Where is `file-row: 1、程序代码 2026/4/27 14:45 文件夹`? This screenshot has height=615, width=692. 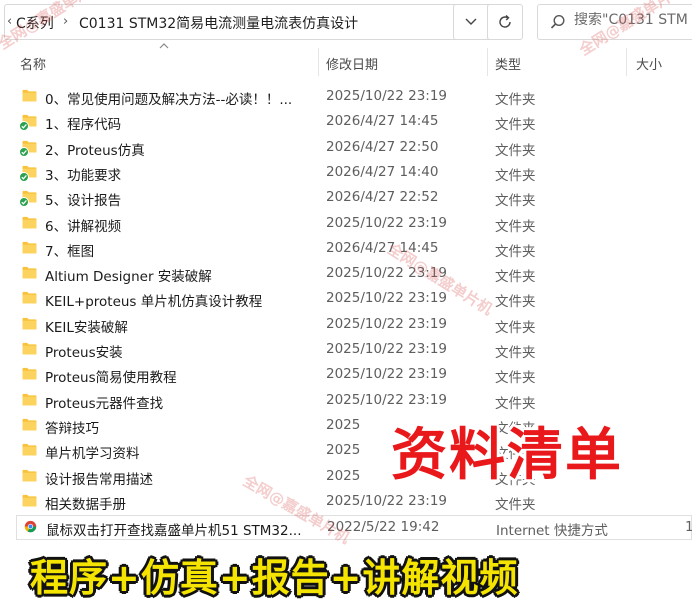
file-row: 1、程序代码 2026/4/27 14:45 文件夹 is located at coordinates (354, 122).